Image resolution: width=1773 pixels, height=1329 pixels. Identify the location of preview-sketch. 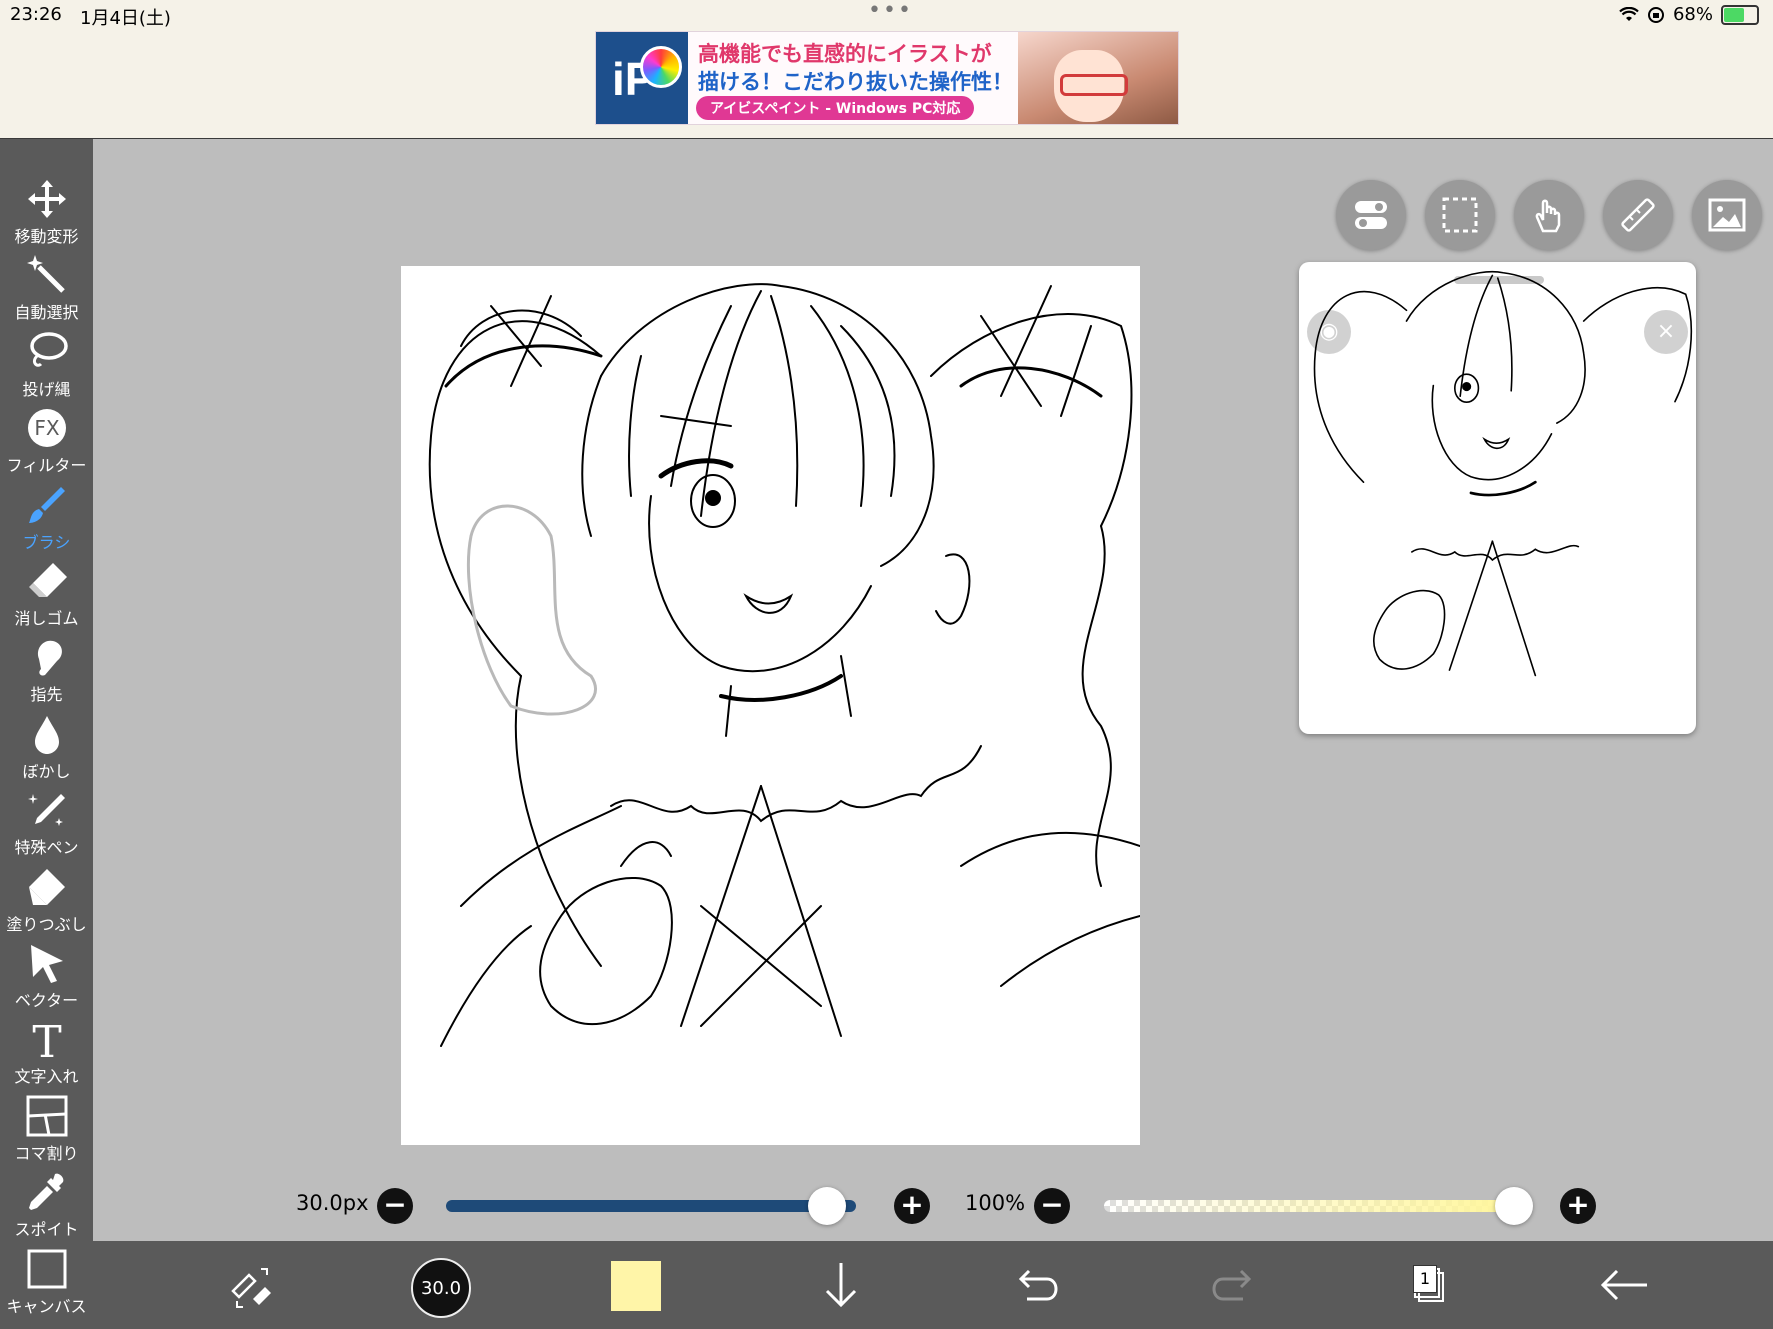
(1503, 474).